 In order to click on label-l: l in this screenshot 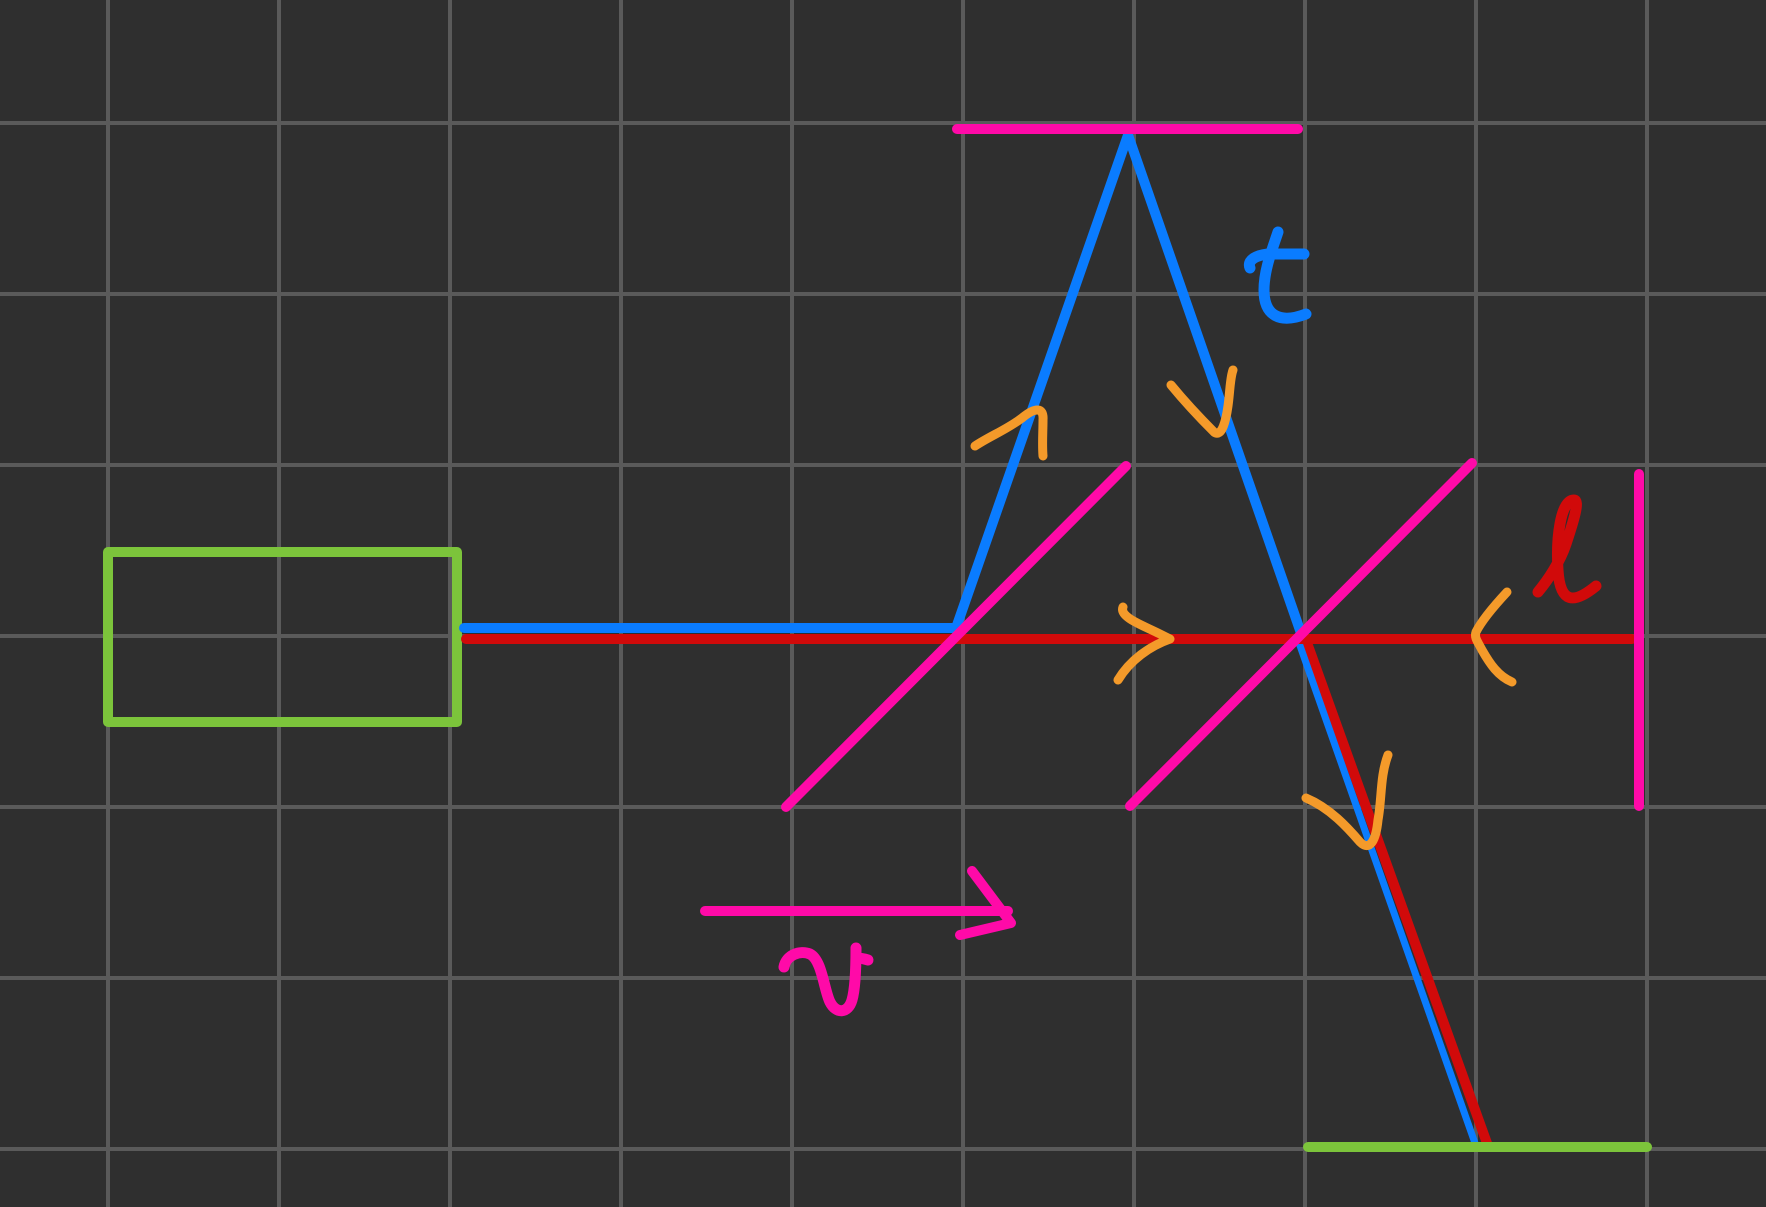, I will do `click(1567, 549)`.